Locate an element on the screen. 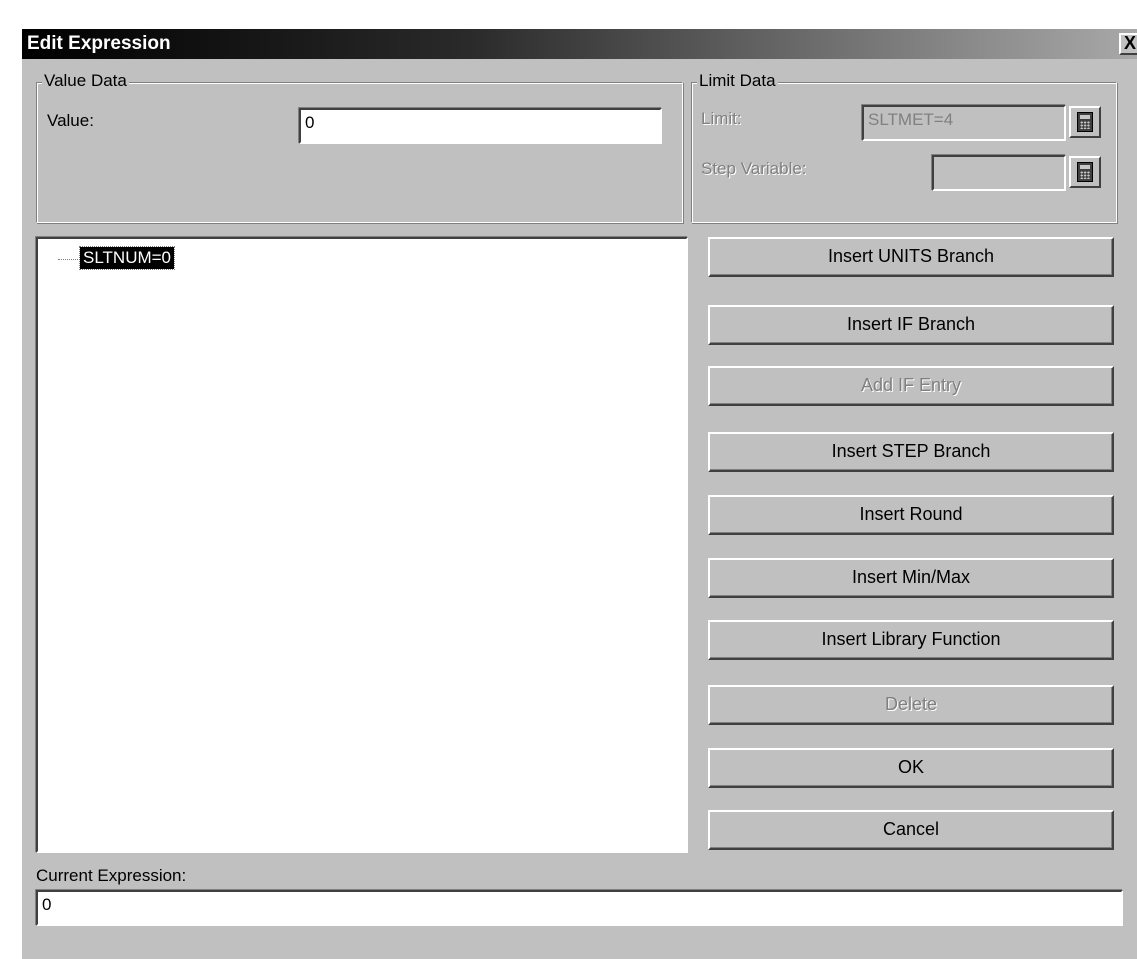 This screenshot has height=959, width=1137. limit-calculator-button is located at coordinates (1085, 122).